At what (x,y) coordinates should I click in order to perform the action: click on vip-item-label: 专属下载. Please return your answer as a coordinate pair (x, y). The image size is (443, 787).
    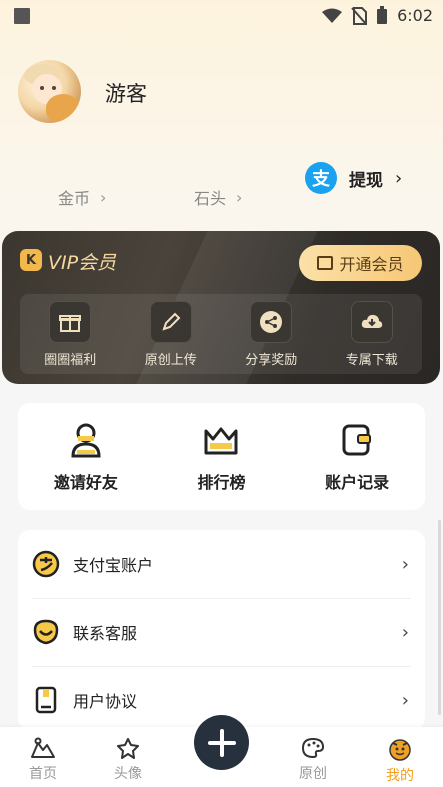
    Looking at the image, I should click on (371, 360).